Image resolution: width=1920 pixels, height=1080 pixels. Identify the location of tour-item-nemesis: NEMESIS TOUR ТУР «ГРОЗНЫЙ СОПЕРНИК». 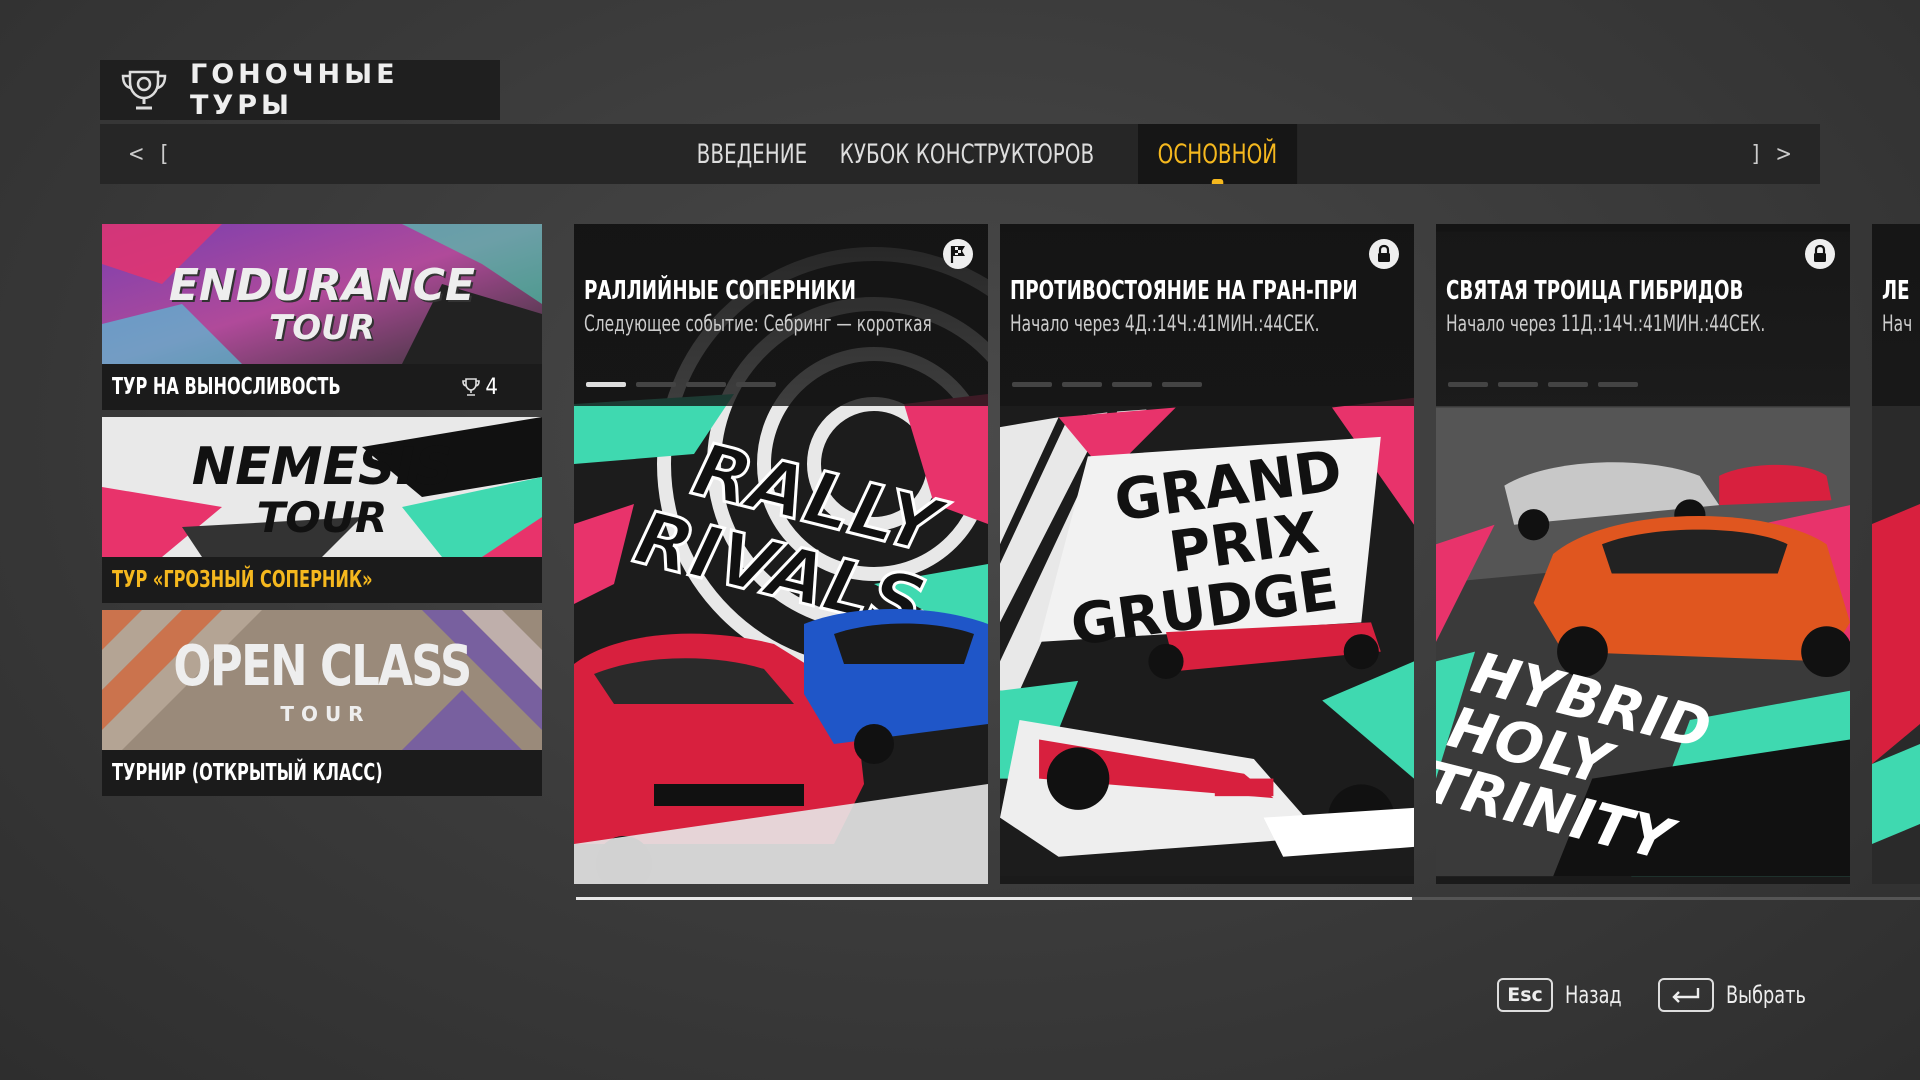
(322, 510).